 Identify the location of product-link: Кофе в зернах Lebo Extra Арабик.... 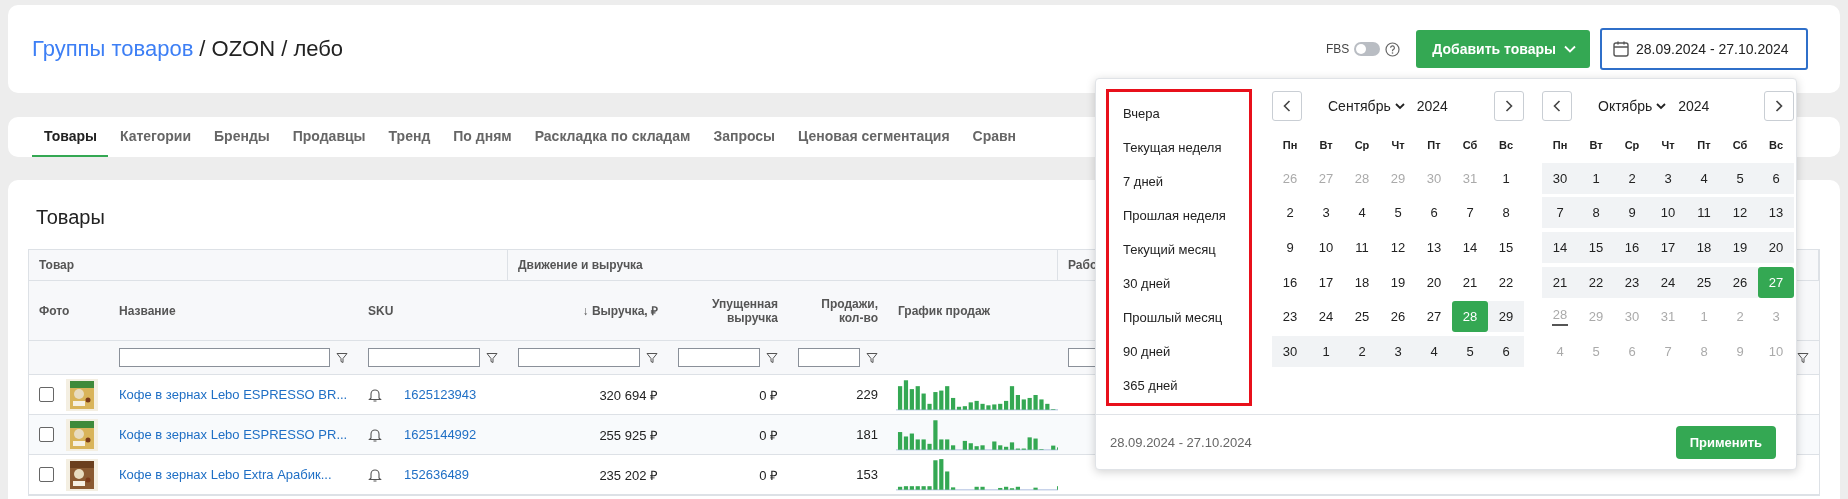
(225, 474).